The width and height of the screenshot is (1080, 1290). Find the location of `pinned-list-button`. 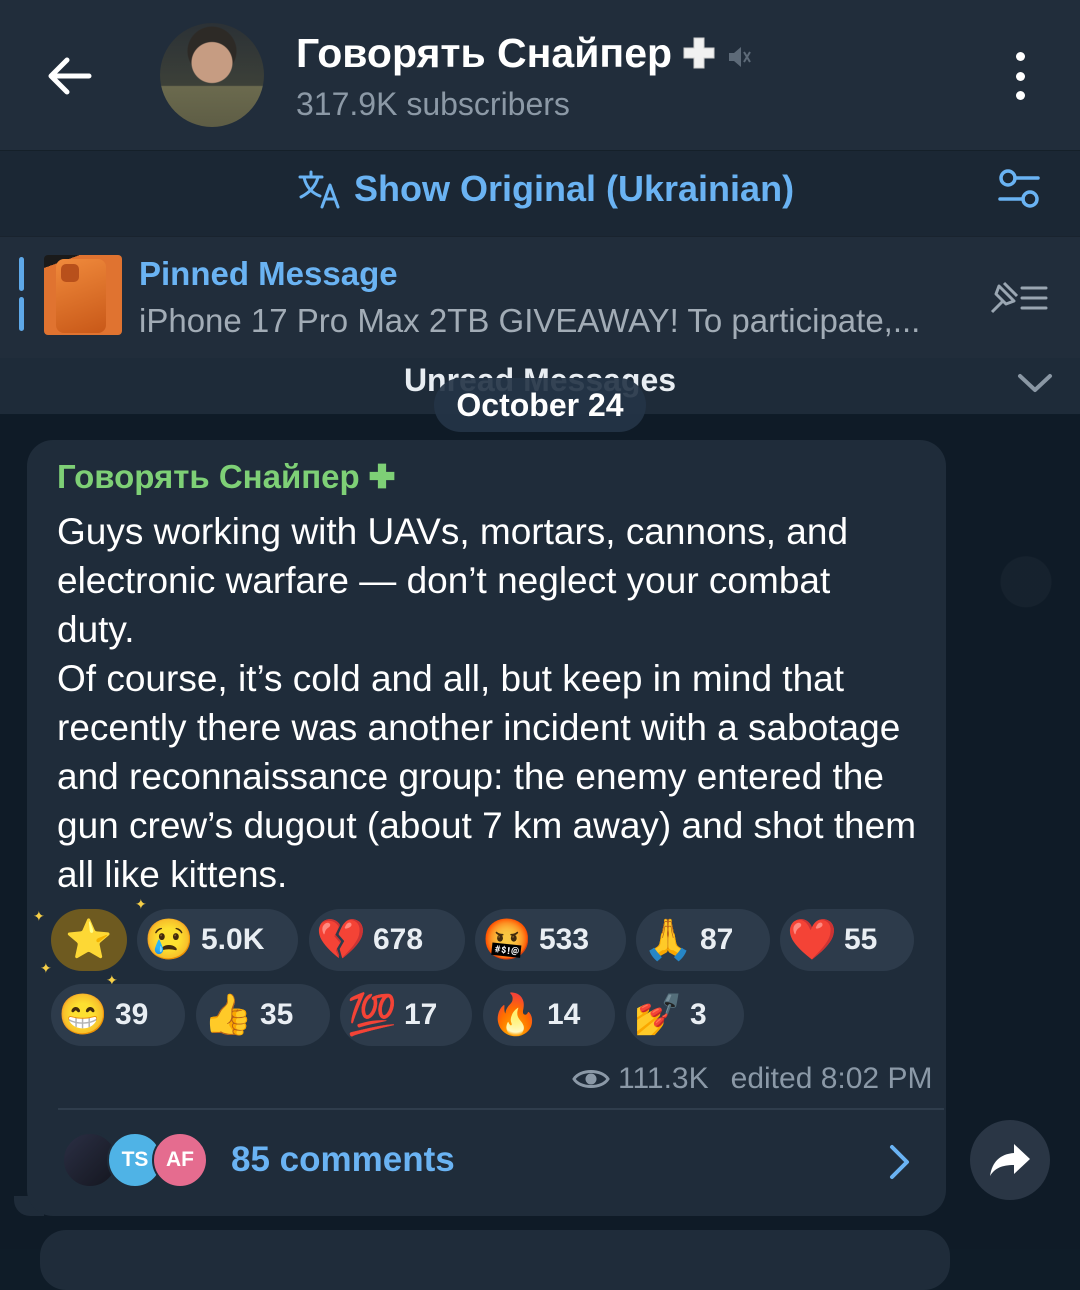

pinned-list-button is located at coordinates (1018, 300).